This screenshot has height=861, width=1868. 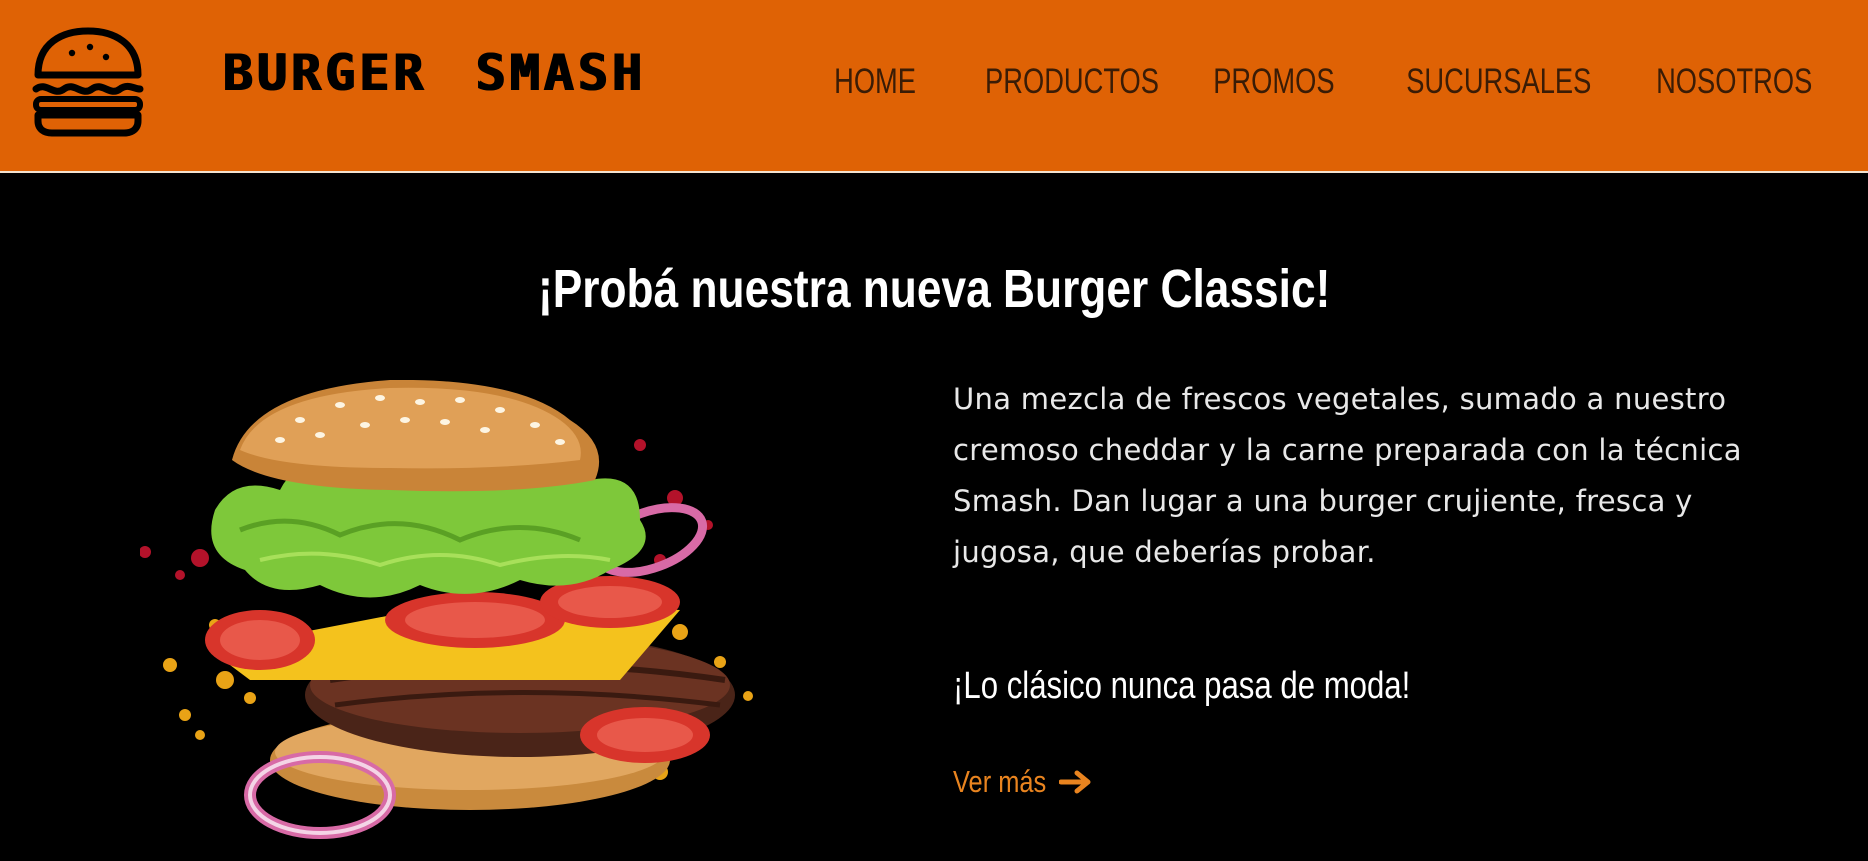 I want to click on nav-productos: PRODUCTOS, so click(x=1072, y=82).